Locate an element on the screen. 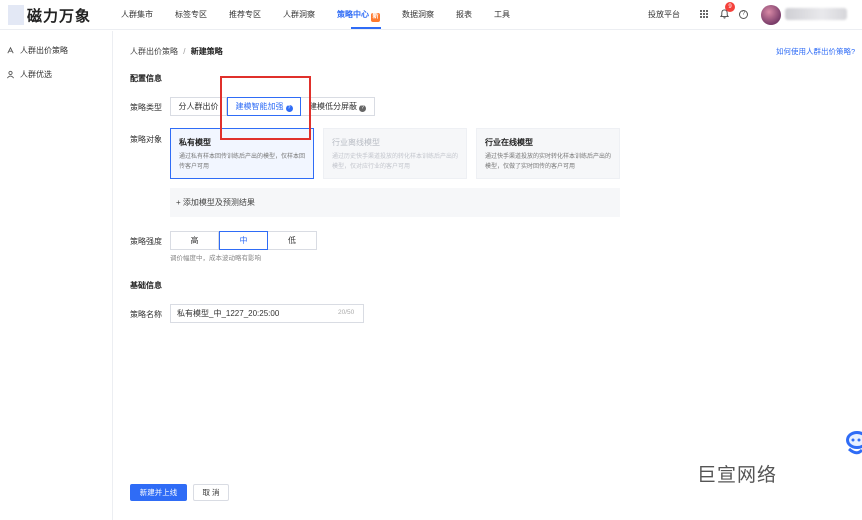  option-label: 高 is located at coordinates (194, 240).